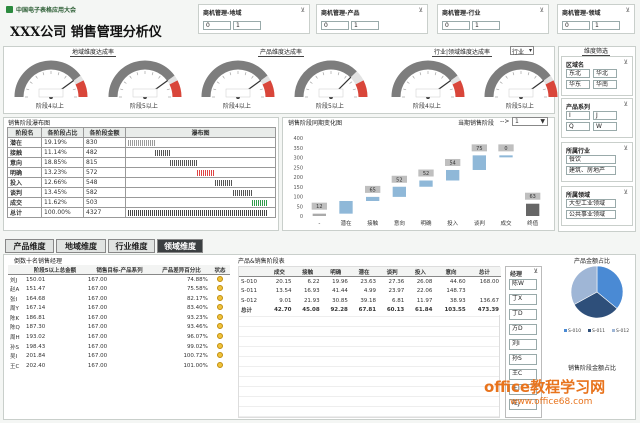  What do you see at coordinates (283, 290) in the screenshot?
I see `table-cell: 13.54` at bounding box center [283, 290].